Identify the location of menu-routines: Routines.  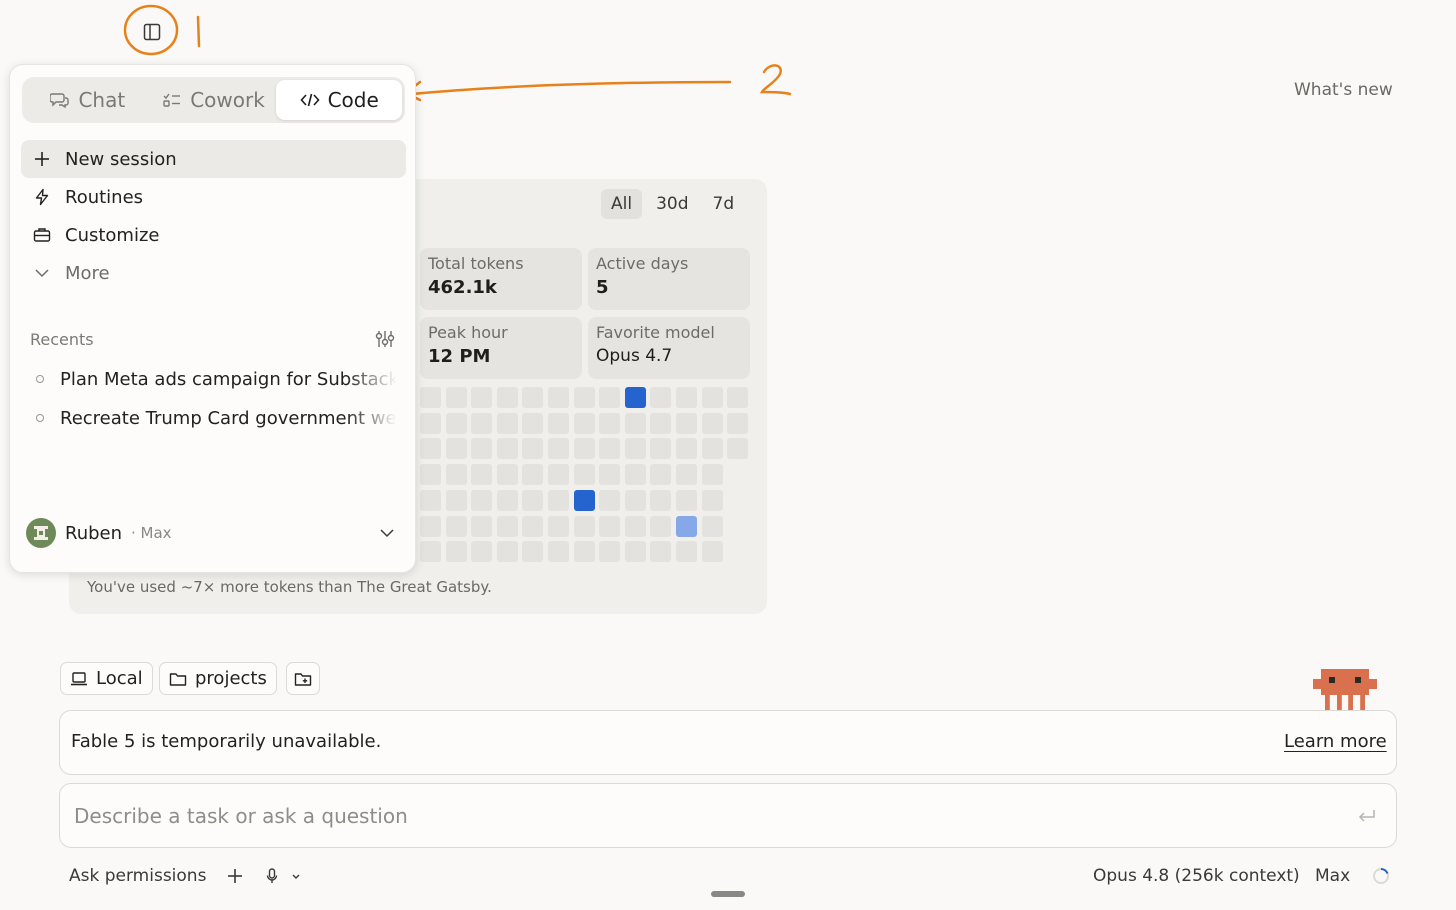
(213, 197).